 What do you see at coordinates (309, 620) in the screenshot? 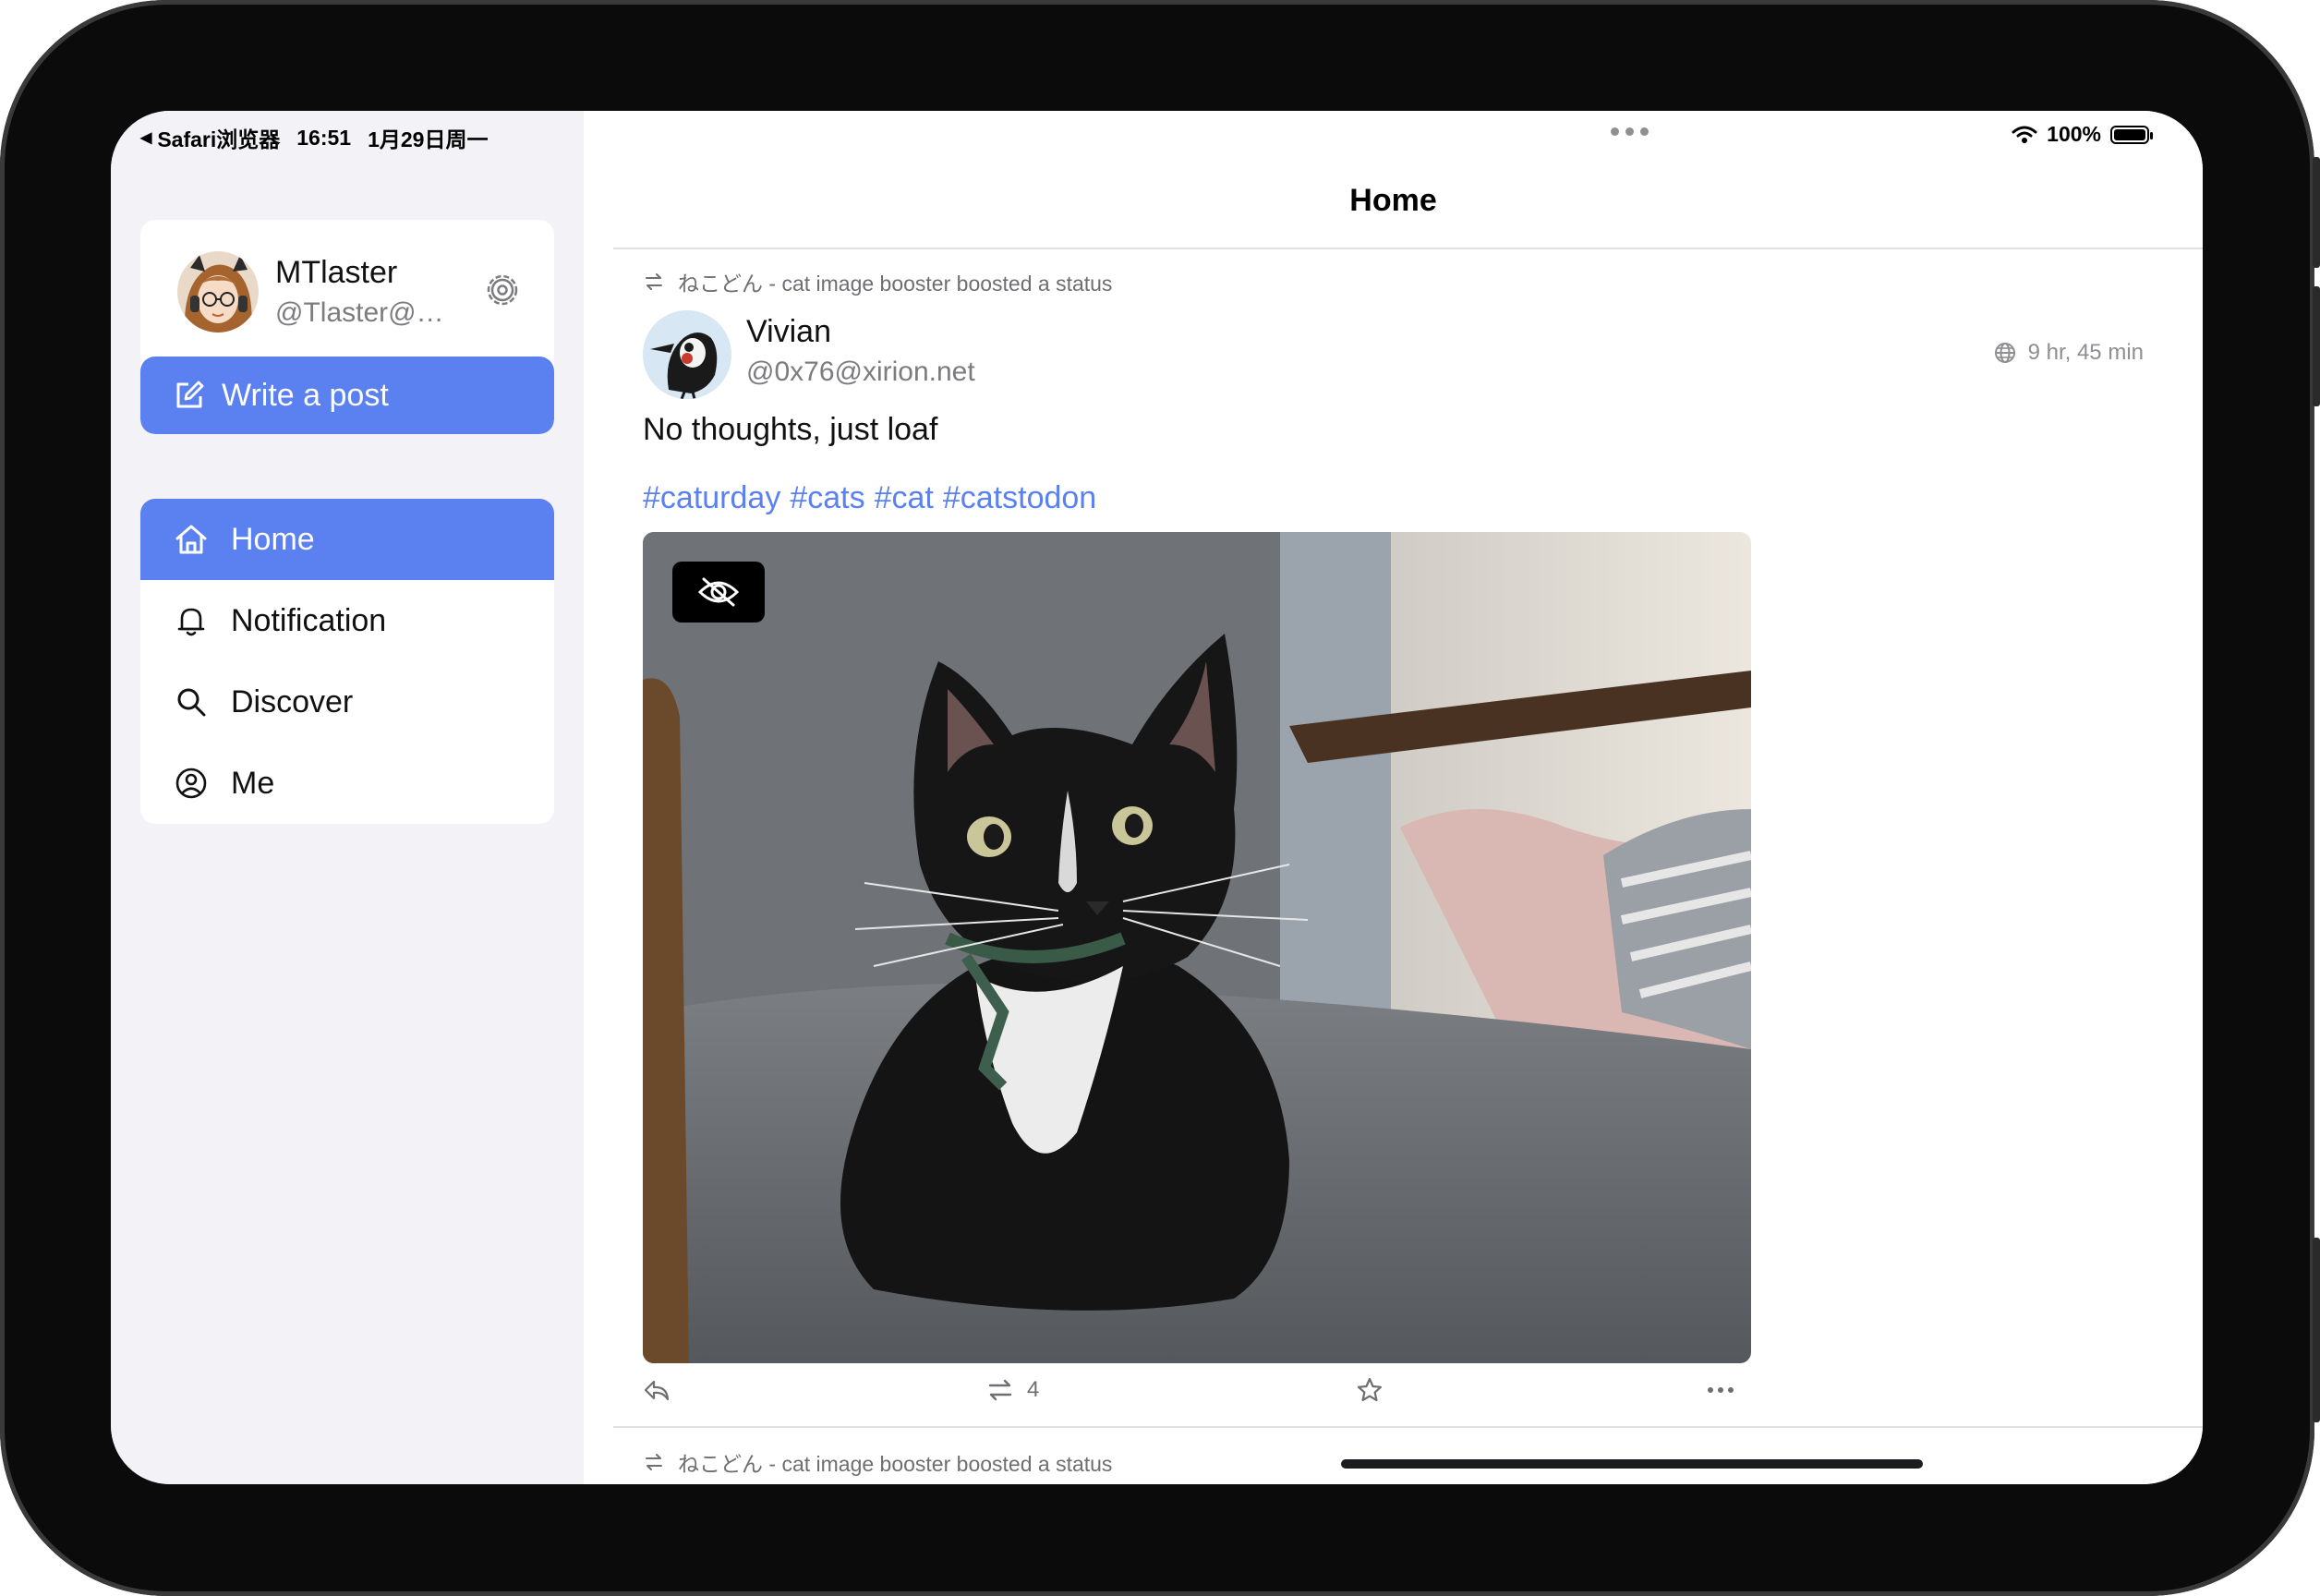
I see `sidebar-item-label: Notification` at bounding box center [309, 620].